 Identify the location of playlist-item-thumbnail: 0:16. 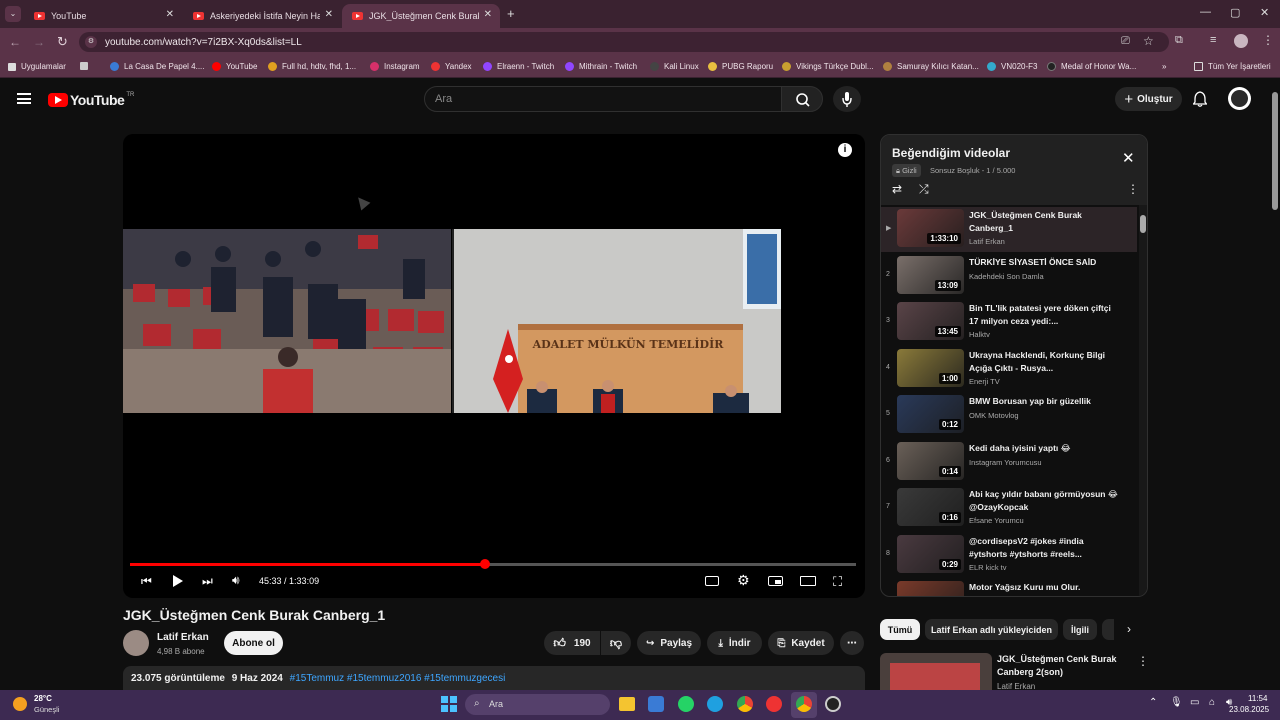
(930, 507).